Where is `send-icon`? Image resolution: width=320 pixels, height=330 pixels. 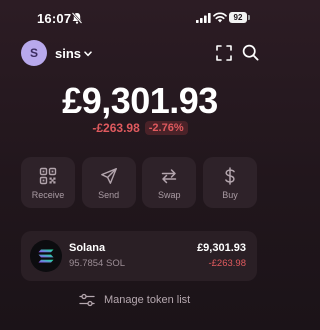 send-icon is located at coordinates (108, 176).